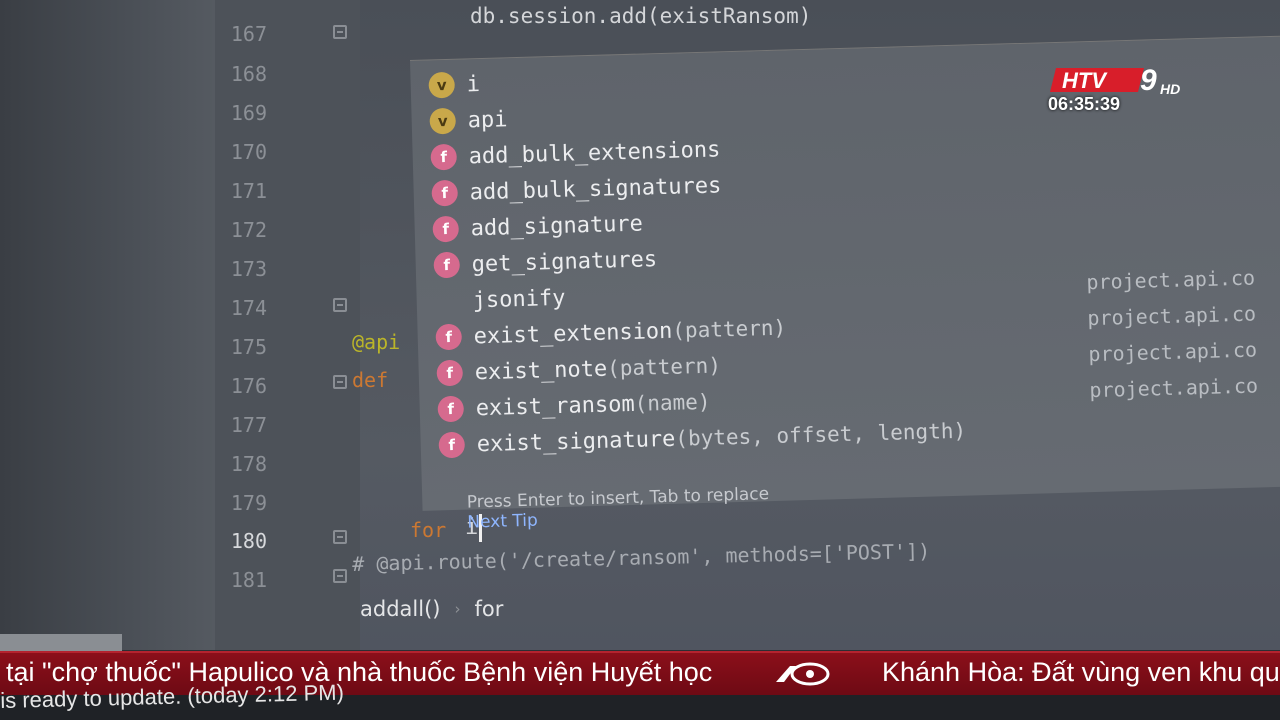 The image size is (1280, 720). I want to click on code-def-keyword: def, so click(370, 380).